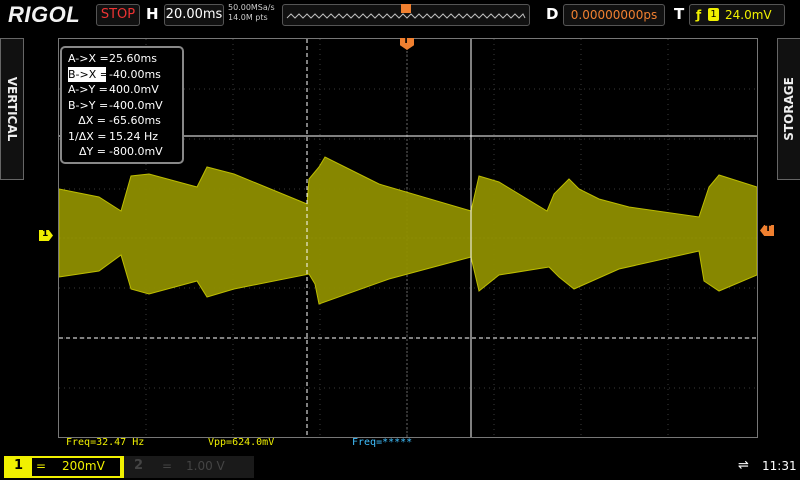 The width and height of the screenshot is (800, 480). I want to click on cursor-readout-value: 400.0mV, so click(134, 89).